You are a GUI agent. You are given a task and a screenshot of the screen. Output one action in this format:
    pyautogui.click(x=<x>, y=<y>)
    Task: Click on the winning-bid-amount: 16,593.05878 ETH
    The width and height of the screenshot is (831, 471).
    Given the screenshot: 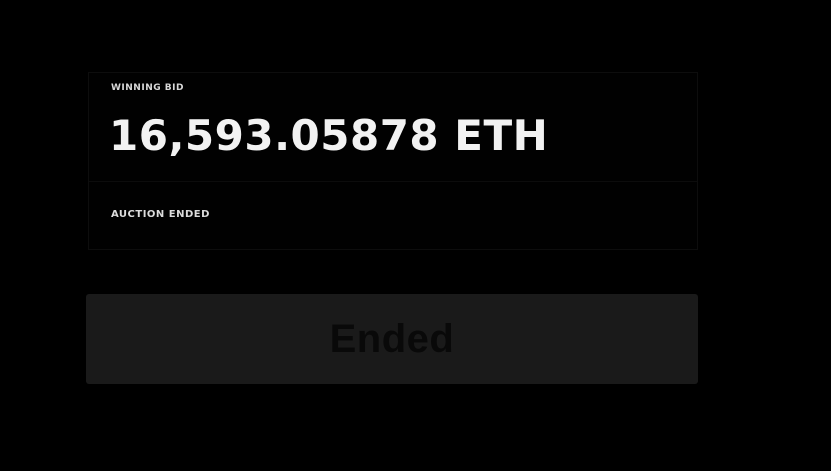 What is the action you would take?
    pyautogui.click(x=329, y=135)
    